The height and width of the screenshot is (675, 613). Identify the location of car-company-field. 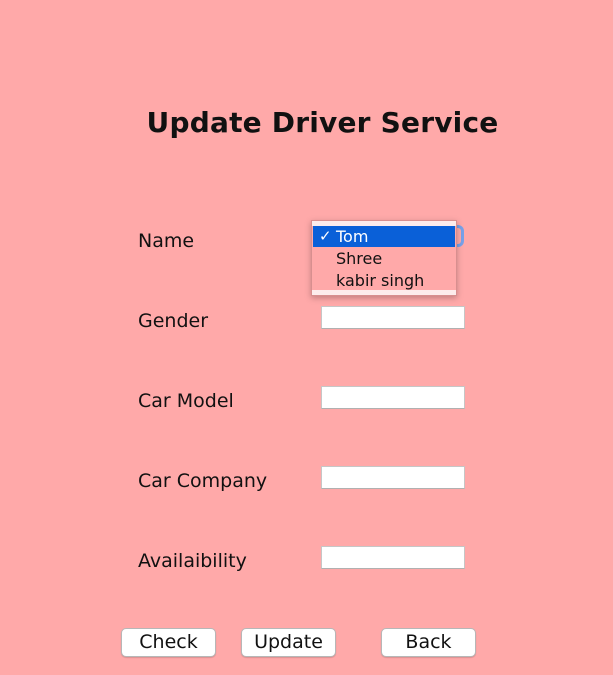
(393, 477).